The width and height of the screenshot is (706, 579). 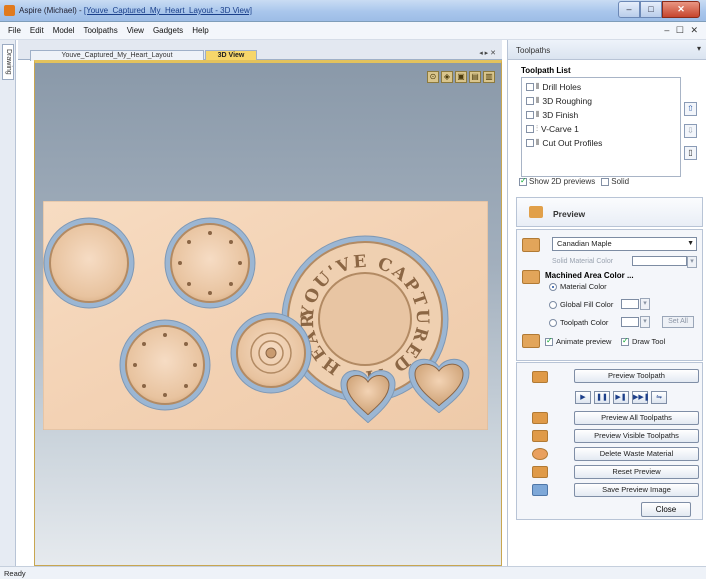 What do you see at coordinates (630, 304) in the screenshot?
I see `global-fill-swatch` at bounding box center [630, 304].